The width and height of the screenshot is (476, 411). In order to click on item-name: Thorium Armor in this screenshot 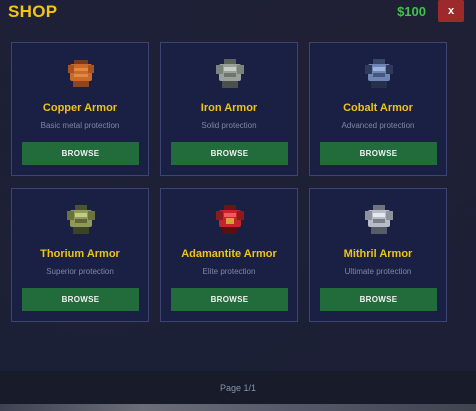, I will do `click(80, 254)`.